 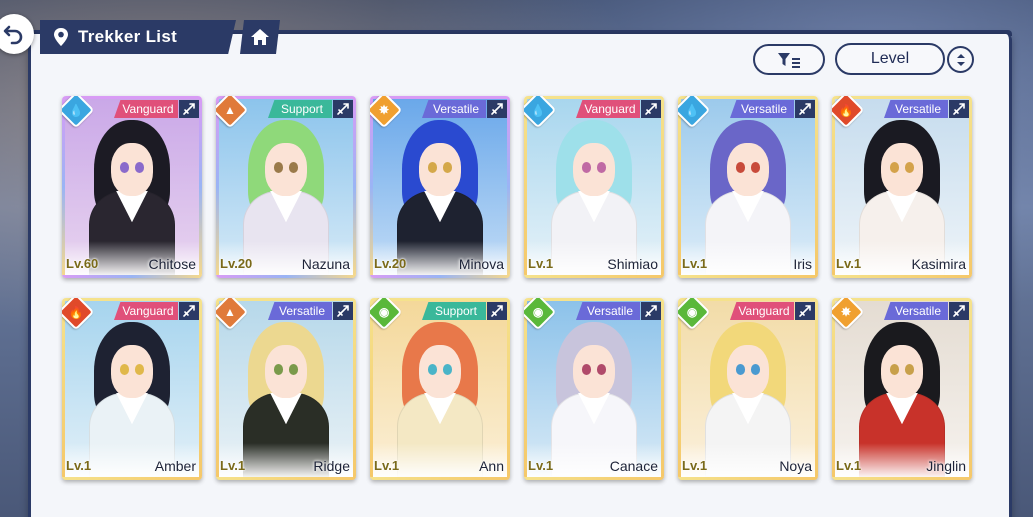 I want to click on trekker-name: Nazuna, so click(x=325, y=264).